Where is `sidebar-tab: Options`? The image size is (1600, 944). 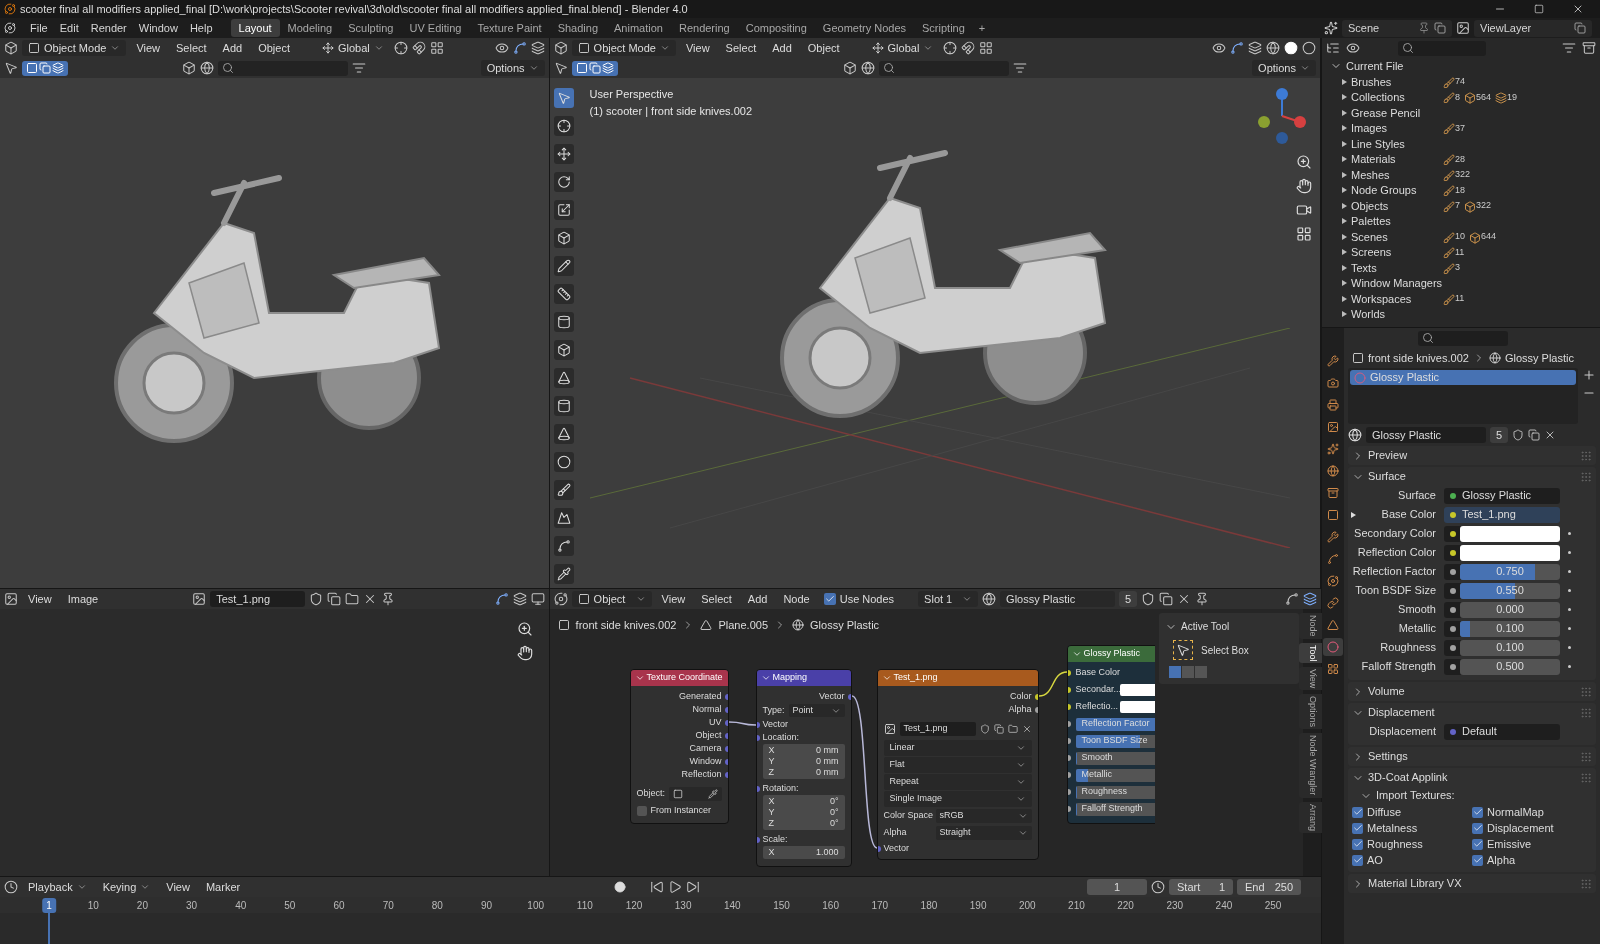 sidebar-tab: Options is located at coordinates (1312, 712).